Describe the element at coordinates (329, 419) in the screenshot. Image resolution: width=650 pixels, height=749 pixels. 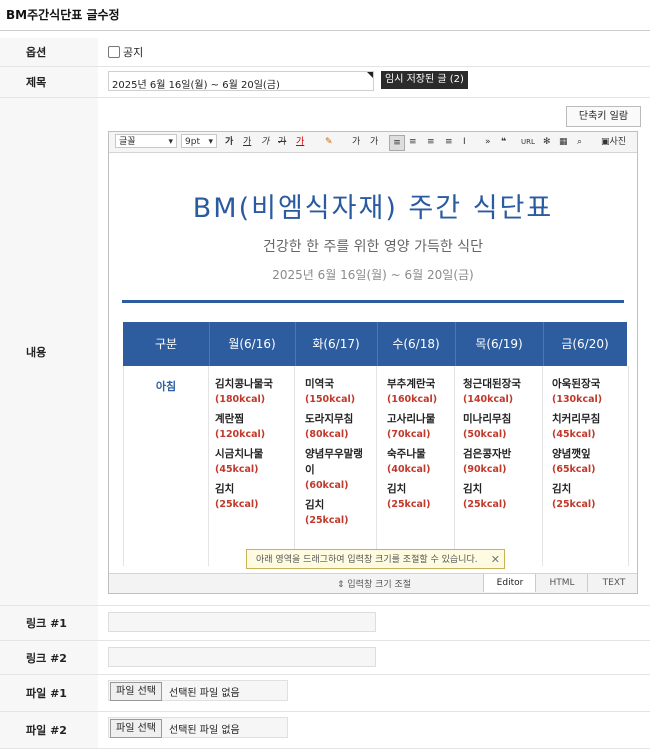
I see `dish-name: 도라지무침` at that location.